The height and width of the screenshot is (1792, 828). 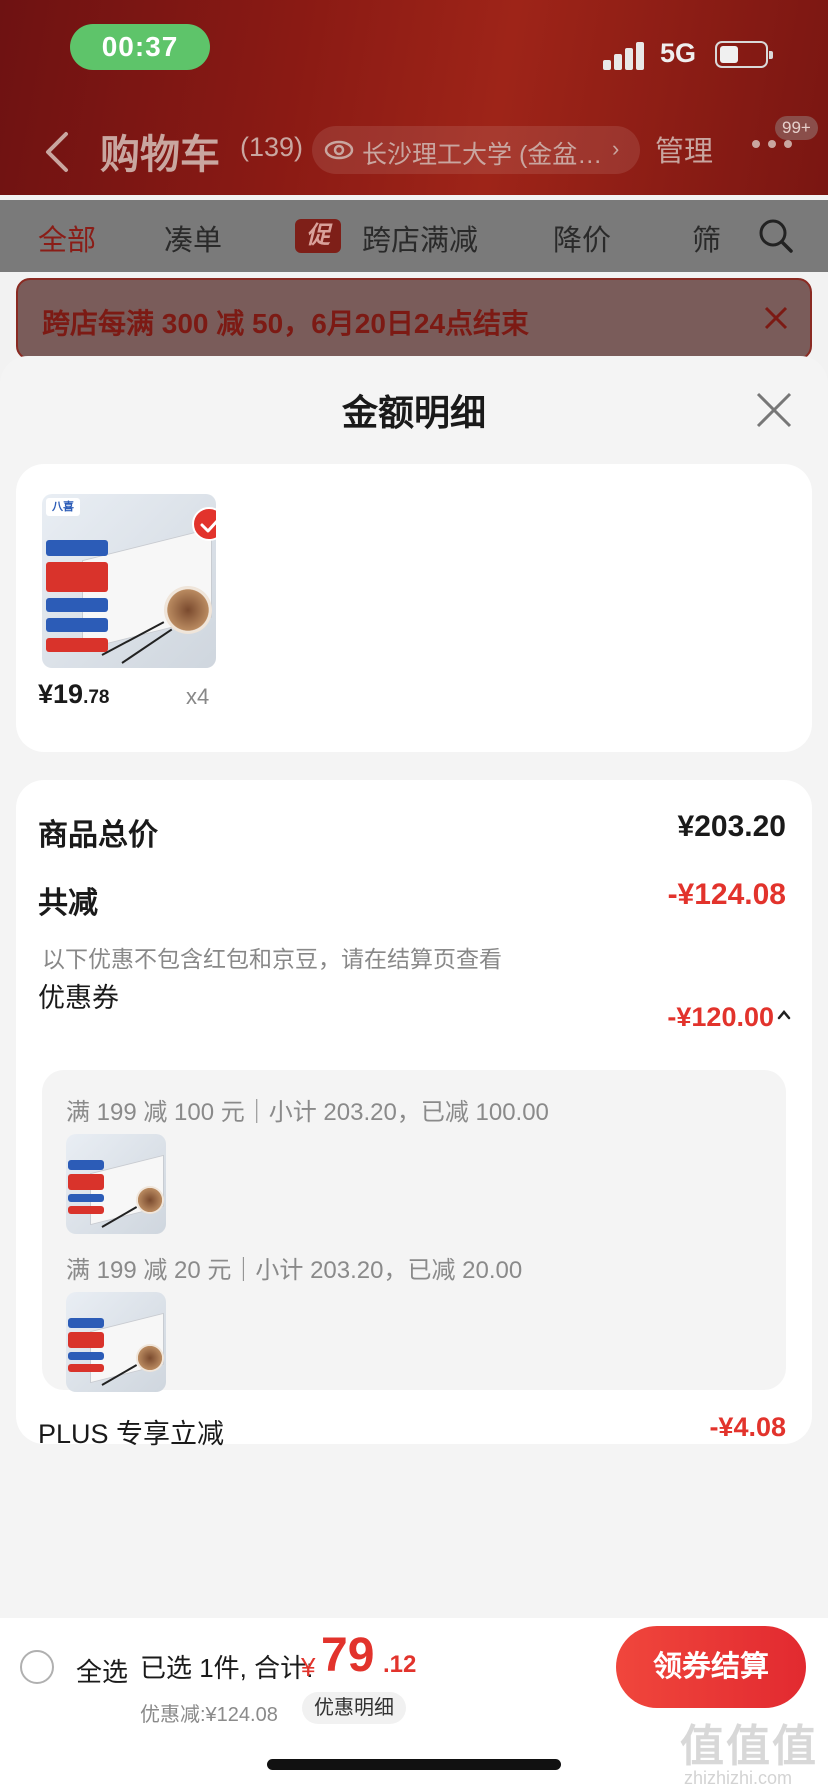 What do you see at coordinates (726, 894) in the screenshot?
I see `reduce-value: -¥124.08` at bounding box center [726, 894].